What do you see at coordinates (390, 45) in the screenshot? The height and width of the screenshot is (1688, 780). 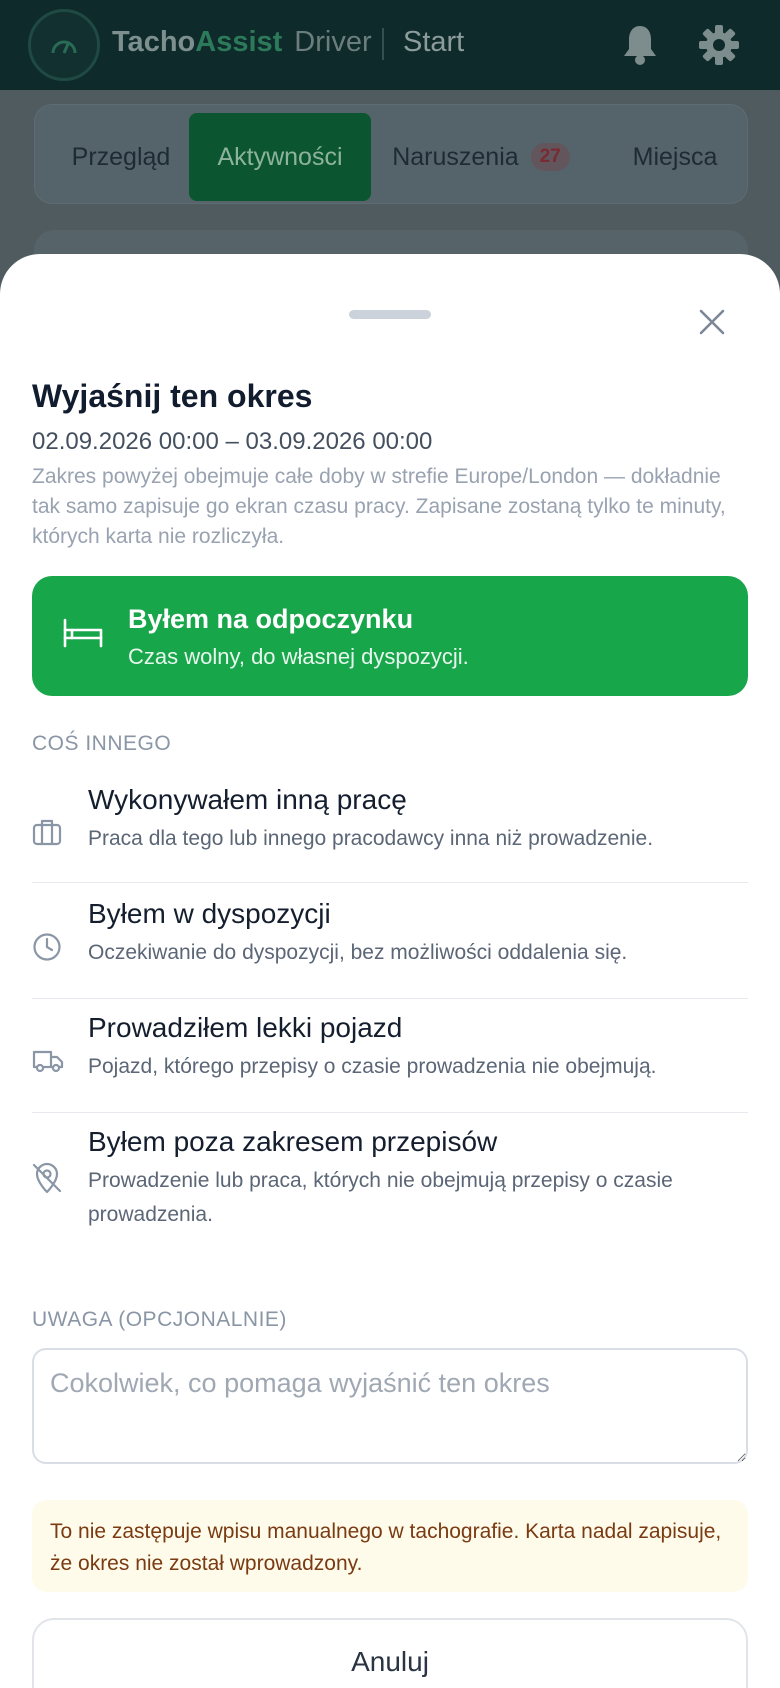 I see `app-header: Tacho Assist Driver Start` at bounding box center [390, 45].